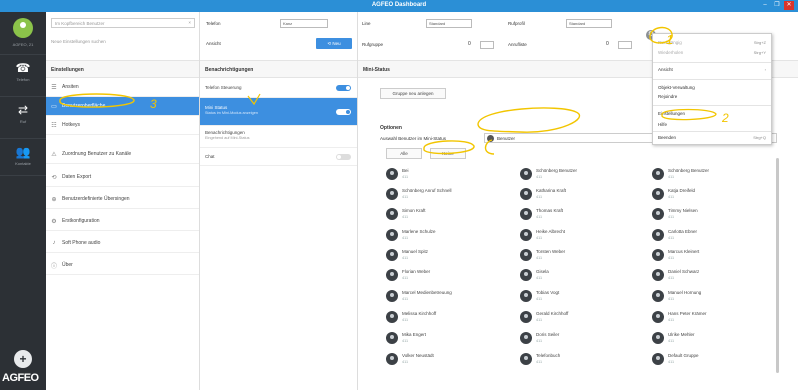 Image resolution: width=798 pixels, height=390 pixels. What do you see at coordinates (789, 5) in the screenshot?
I see `close-button: ✕` at bounding box center [789, 5].